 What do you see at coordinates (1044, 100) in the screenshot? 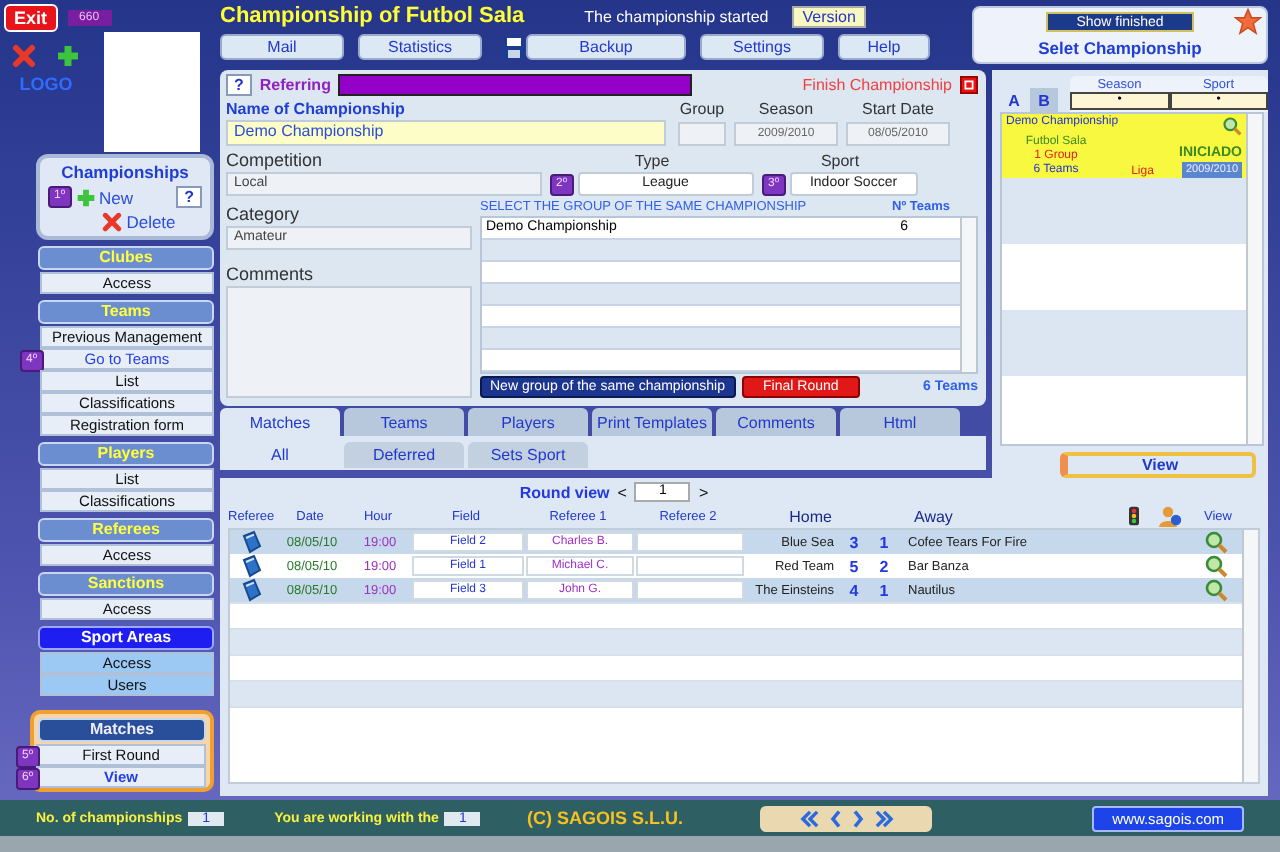
I see `tab: B` at bounding box center [1044, 100].